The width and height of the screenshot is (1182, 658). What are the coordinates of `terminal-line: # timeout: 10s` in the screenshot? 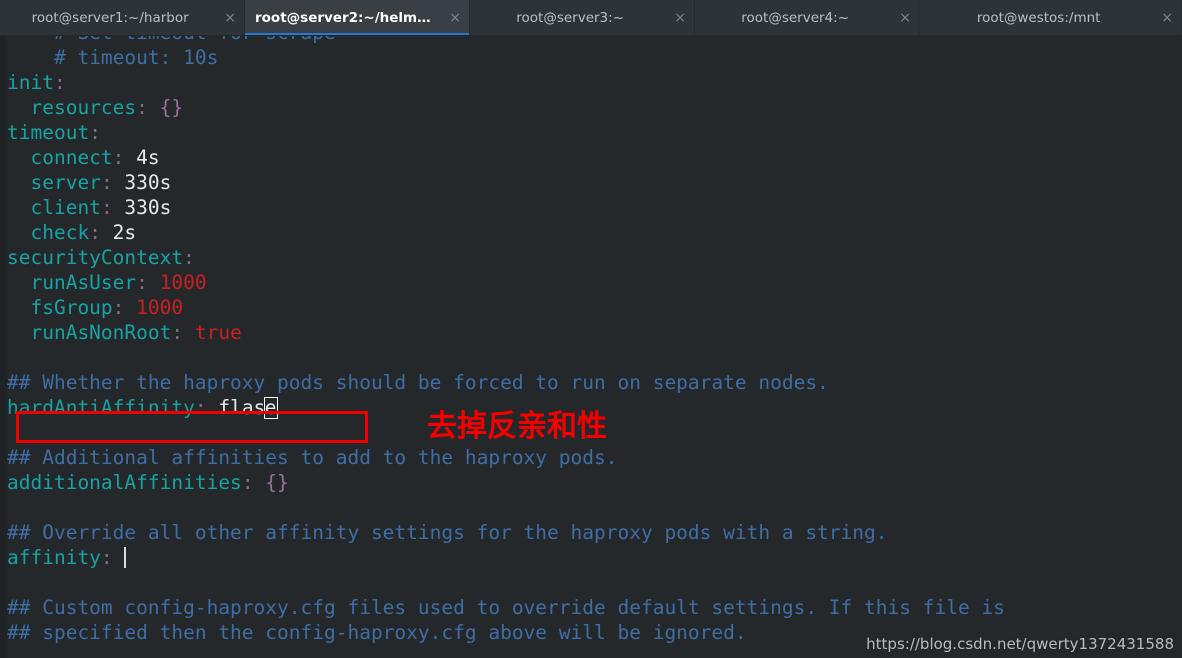 It's located at (594, 57).